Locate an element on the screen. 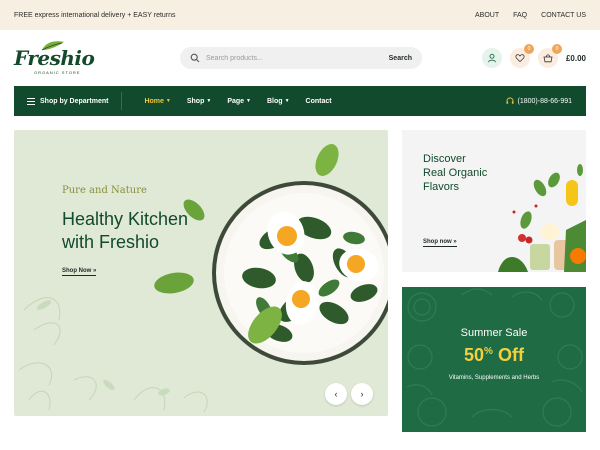  summer-sale-title: Summer Sale is located at coordinates (494, 333).